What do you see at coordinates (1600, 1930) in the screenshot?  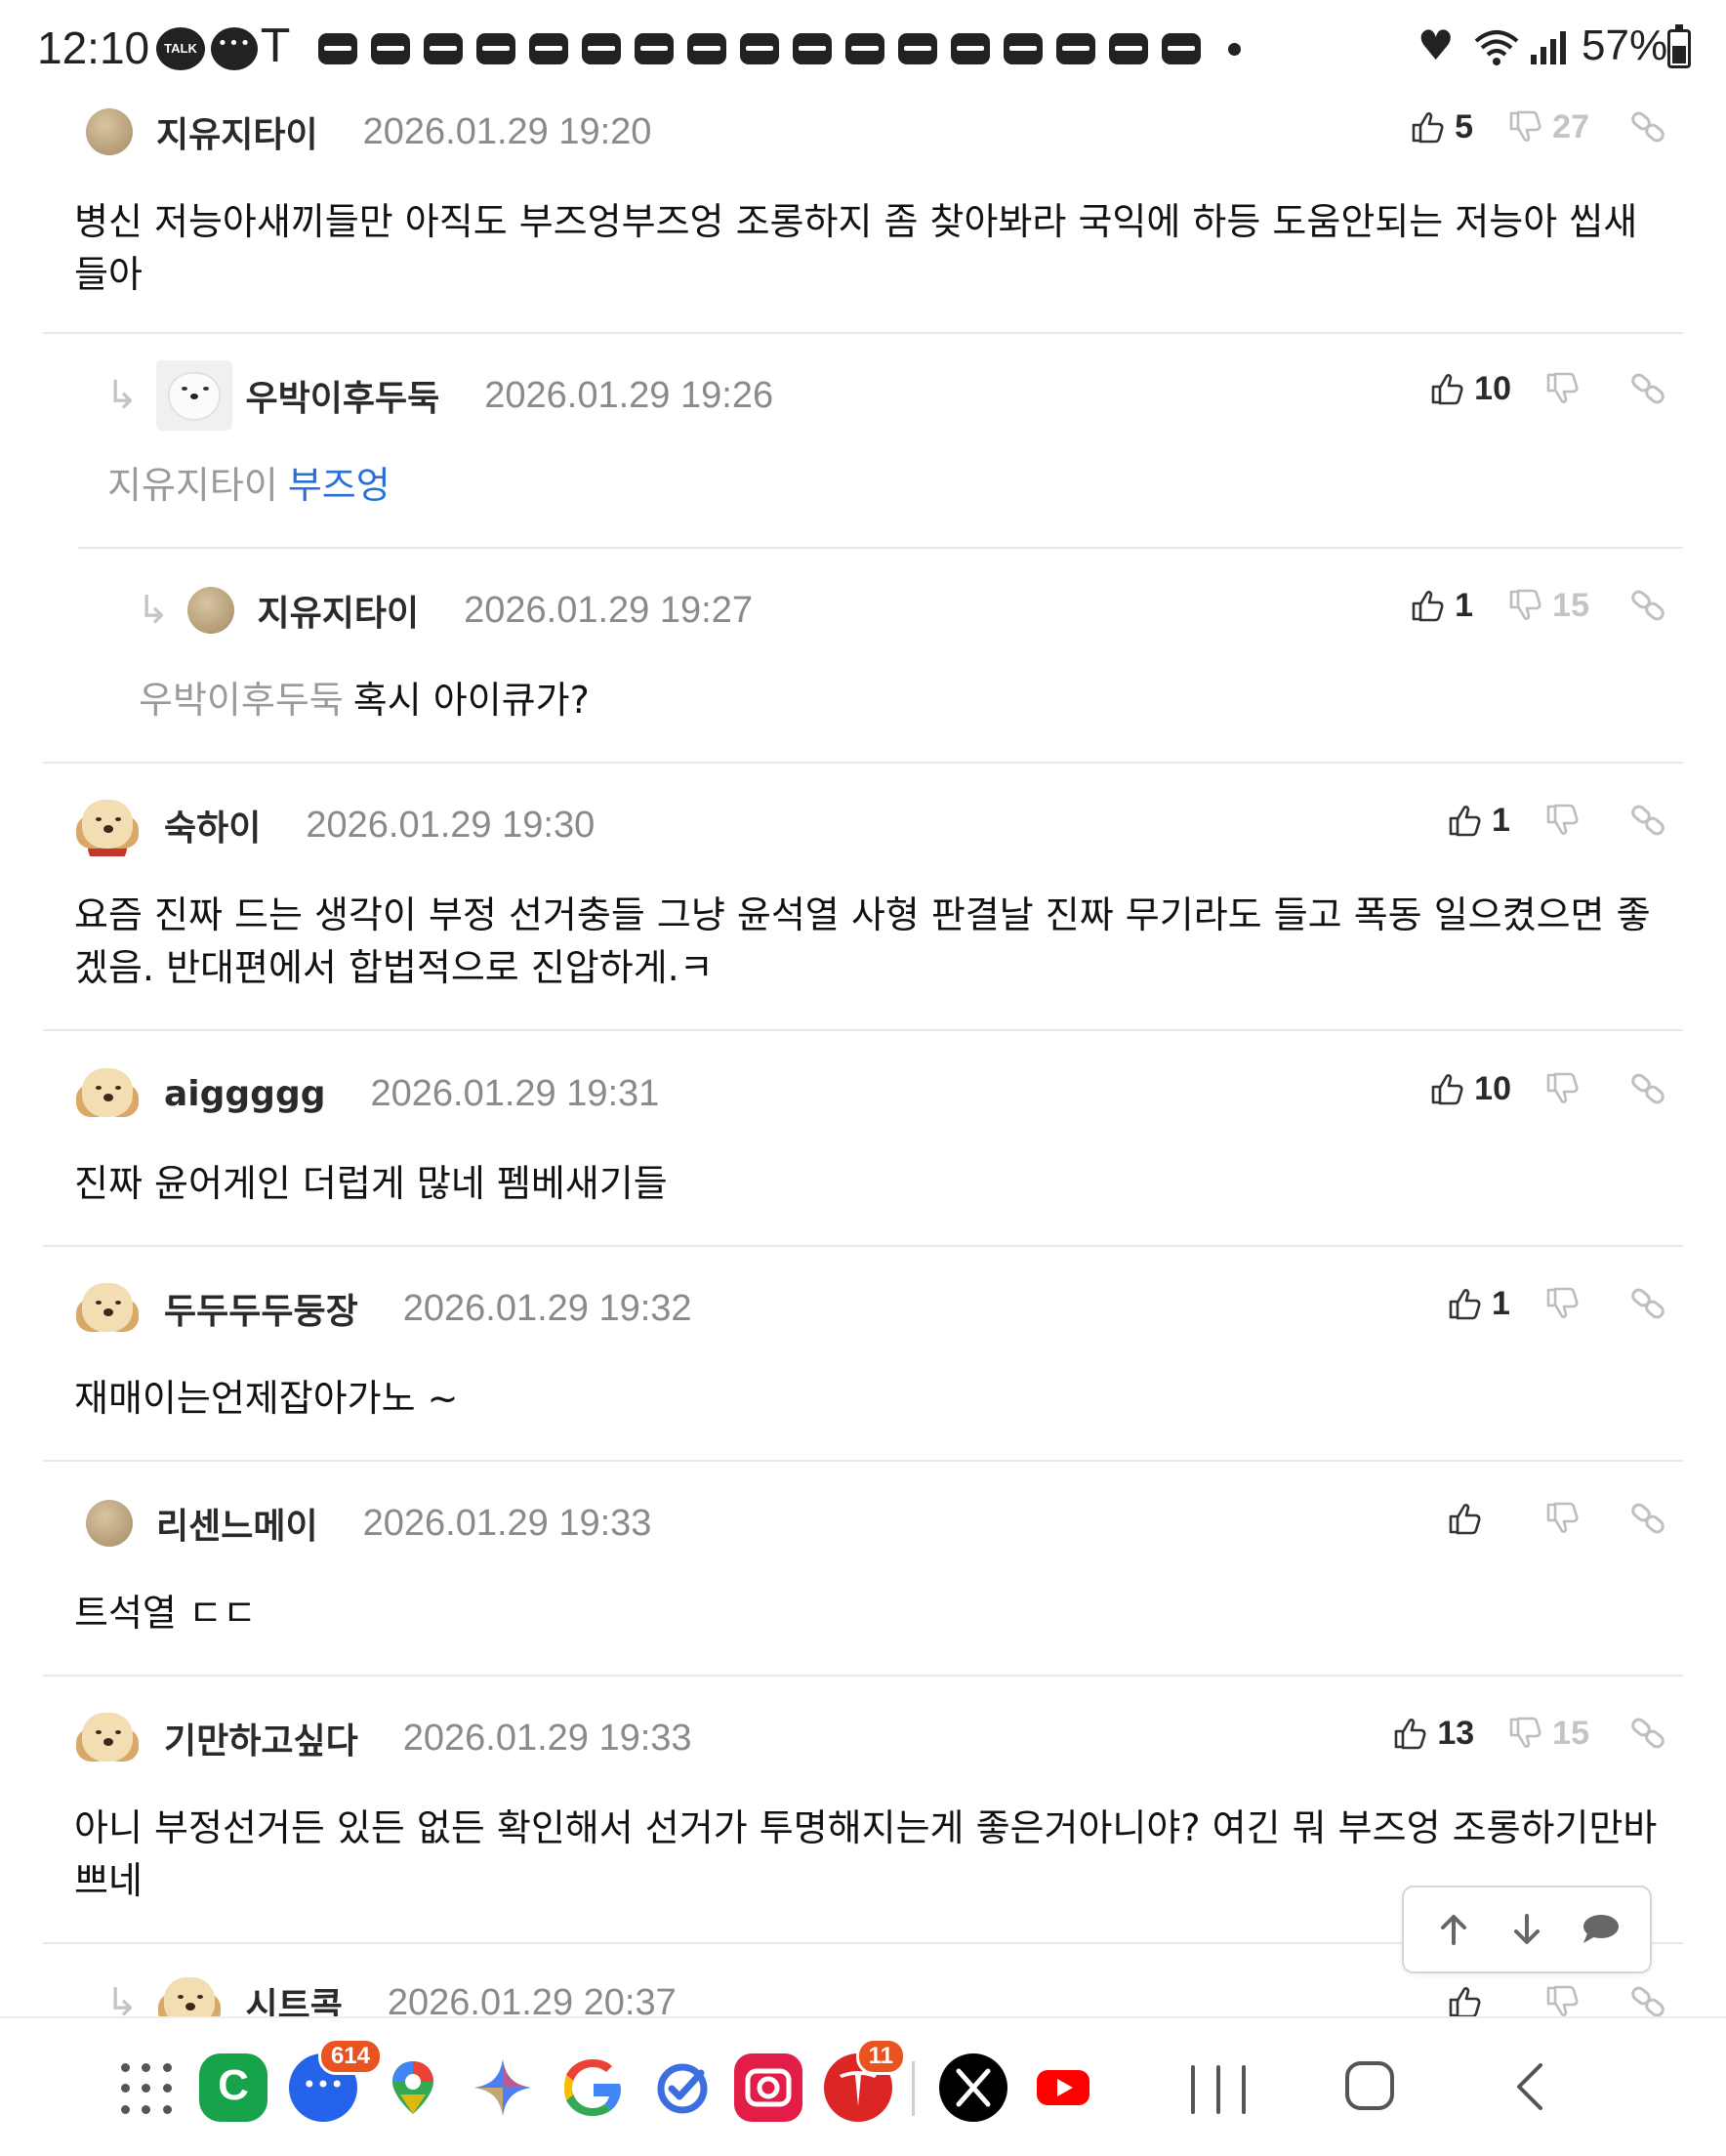 I see `comment-icon` at bounding box center [1600, 1930].